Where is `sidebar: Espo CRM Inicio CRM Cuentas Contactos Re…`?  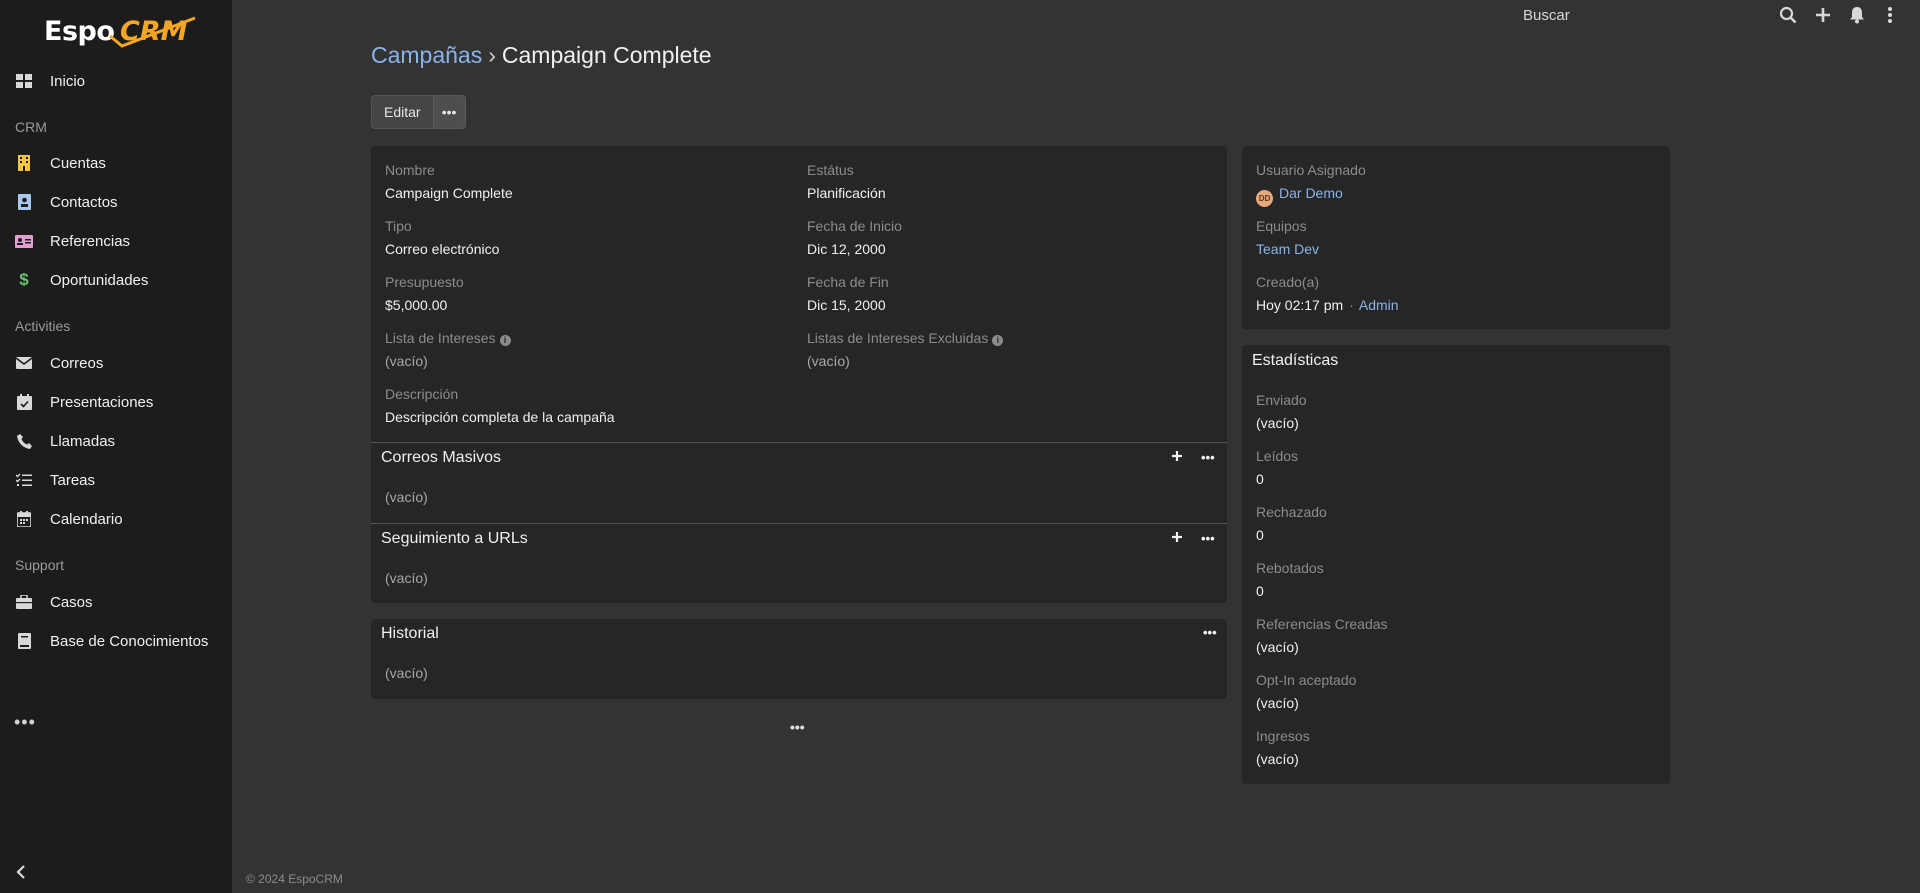 sidebar: Espo CRM Inicio CRM Cuentas Contactos Re… is located at coordinates (116, 446).